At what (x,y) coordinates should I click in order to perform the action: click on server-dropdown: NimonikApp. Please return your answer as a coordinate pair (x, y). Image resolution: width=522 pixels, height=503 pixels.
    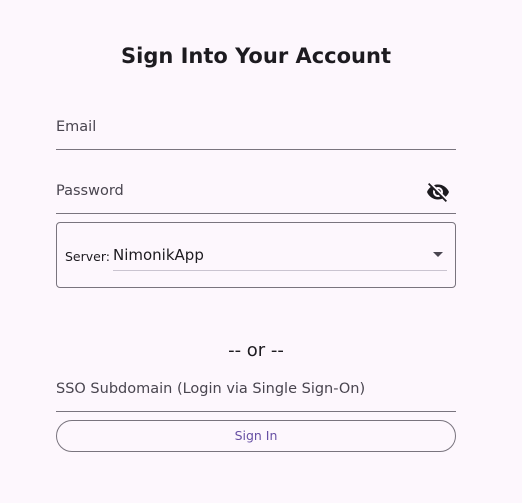
    Looking at the image, I should click on (280, 255).